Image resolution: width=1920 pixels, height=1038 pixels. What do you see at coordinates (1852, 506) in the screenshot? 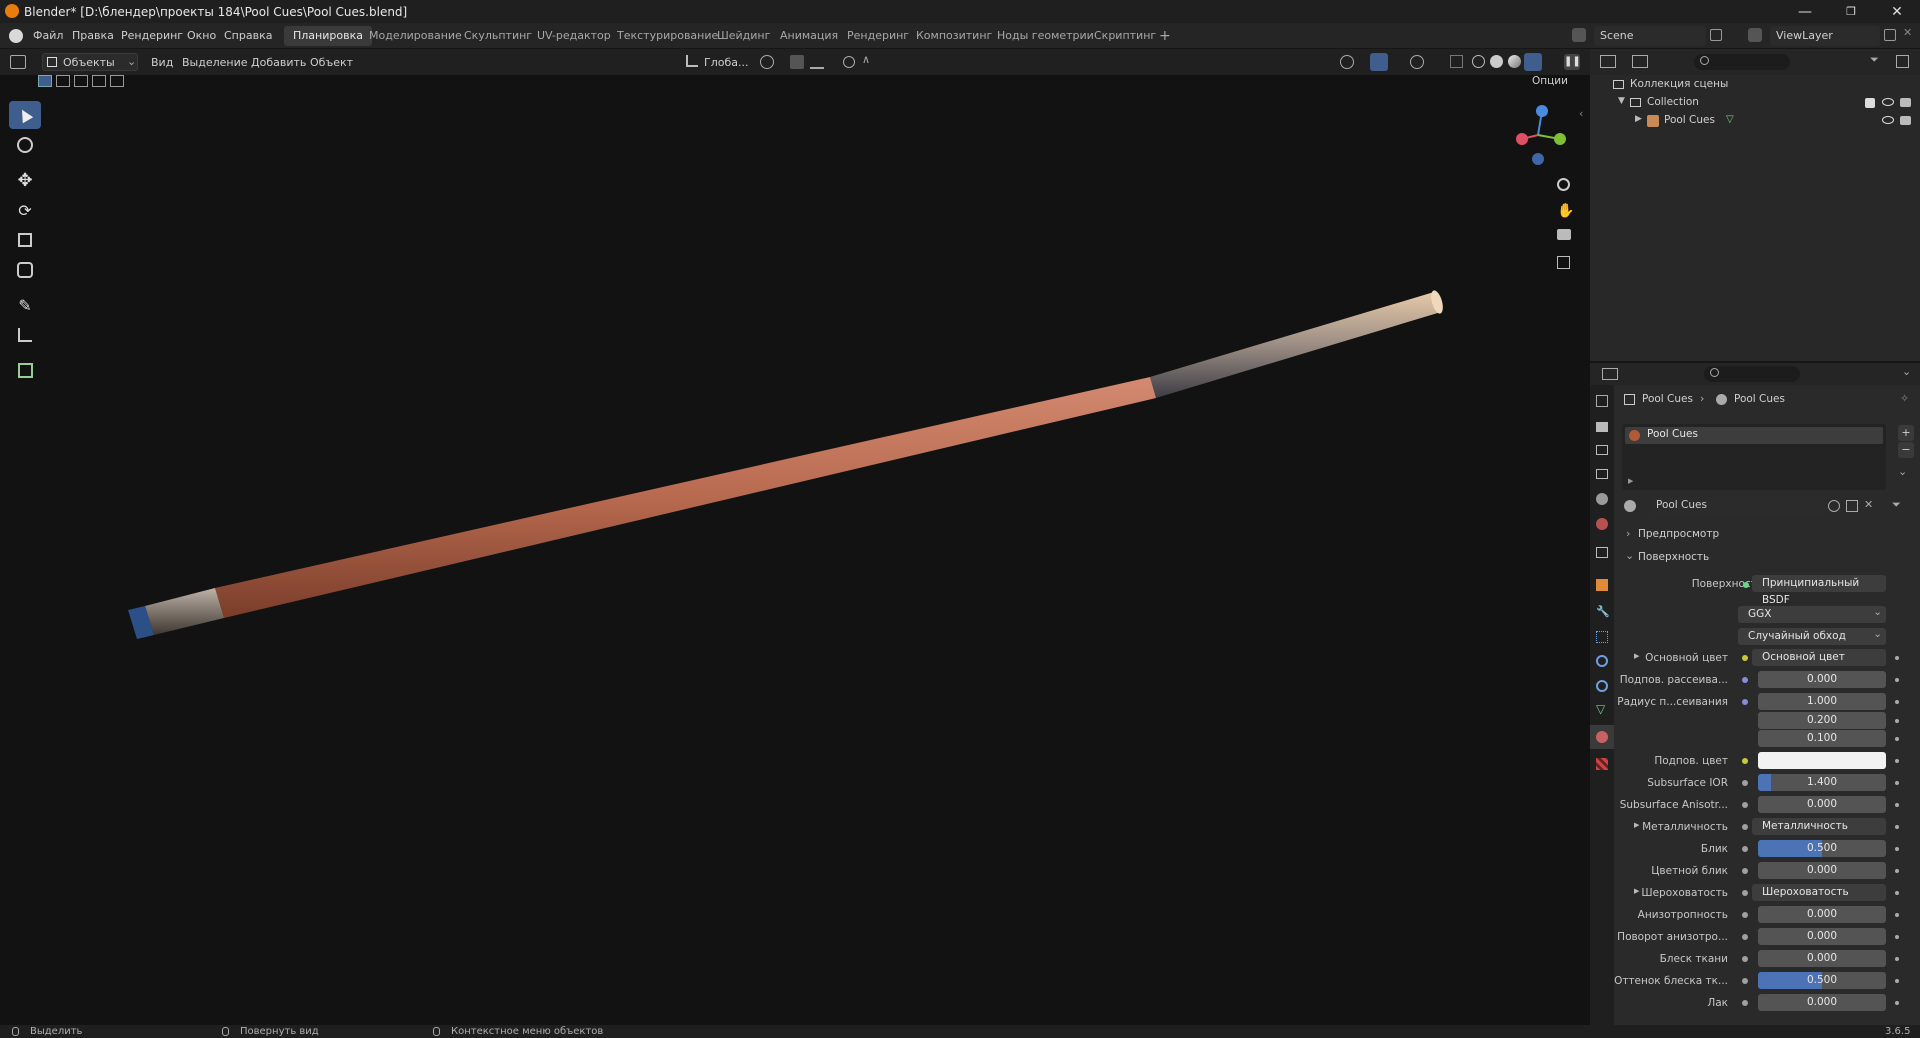
I see `duplicate-material-icon` at bounding box center [1852, 506].